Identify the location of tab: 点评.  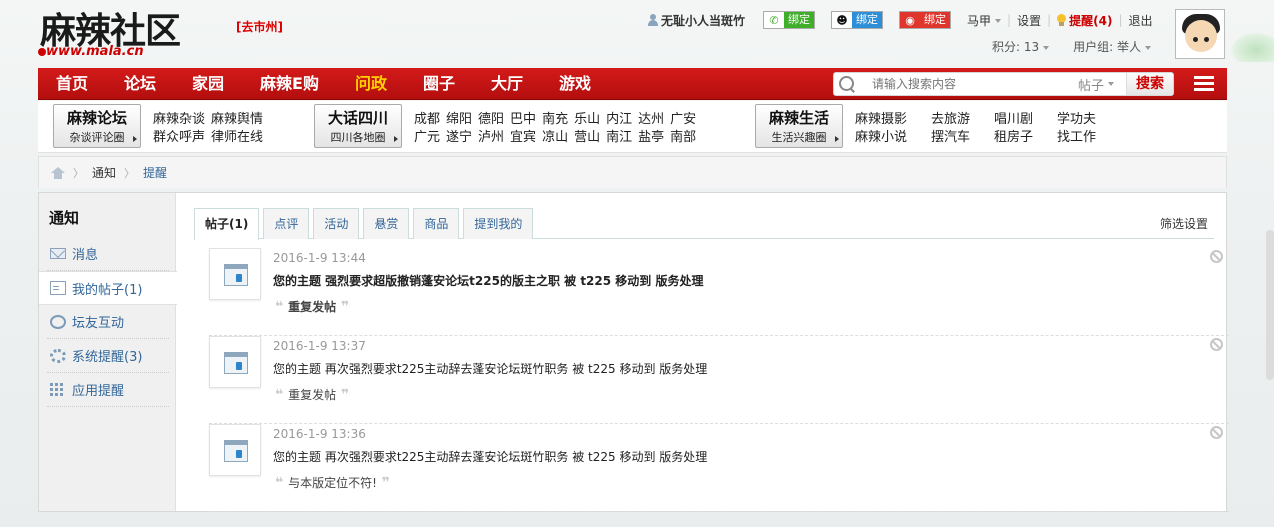
(286, 223).